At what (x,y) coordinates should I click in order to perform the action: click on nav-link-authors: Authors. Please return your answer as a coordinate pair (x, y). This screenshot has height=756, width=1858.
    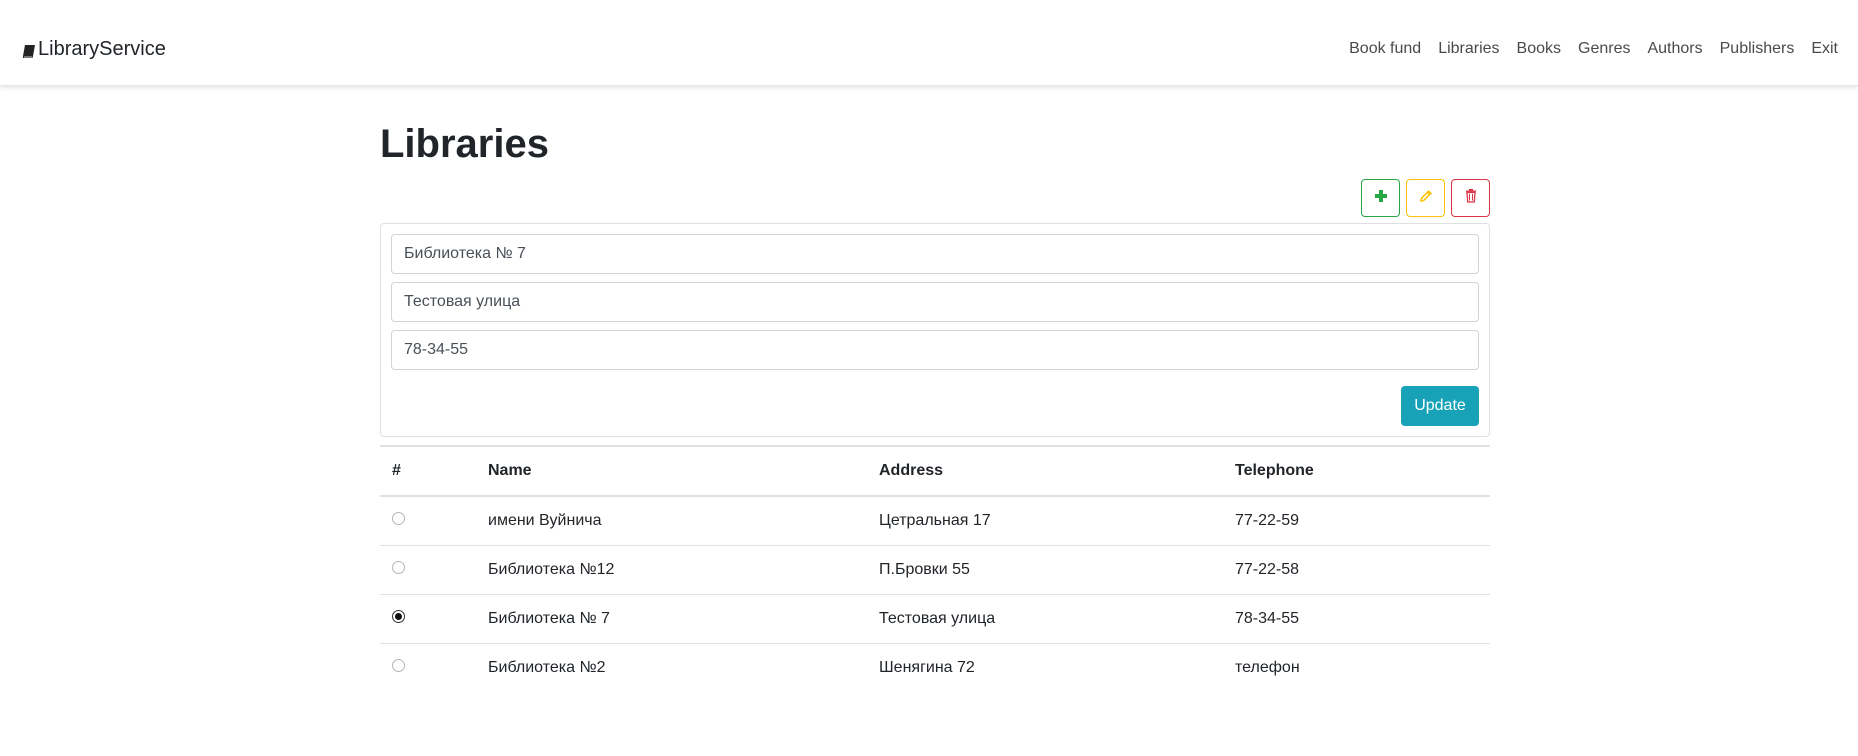
    Looking at the image, I should click on (1674, 49).